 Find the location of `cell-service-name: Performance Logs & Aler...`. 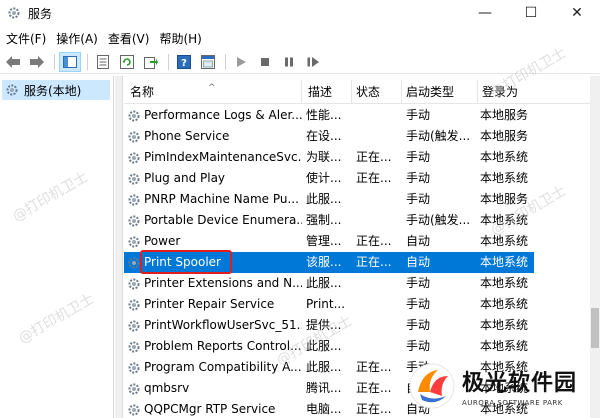

cell-service-name: Performance Logs & Aler... is located at coordinates (213, 115).